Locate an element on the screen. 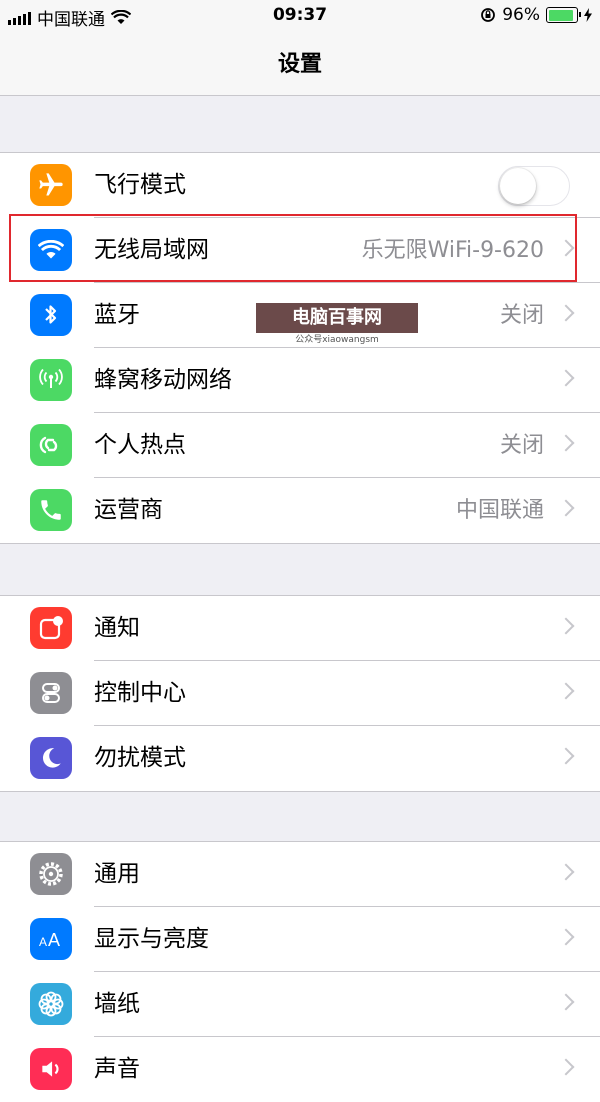 Image resolution: width=600 pixels, height=1102 pixels. sound-icon is located at coordinates (51, 1069).